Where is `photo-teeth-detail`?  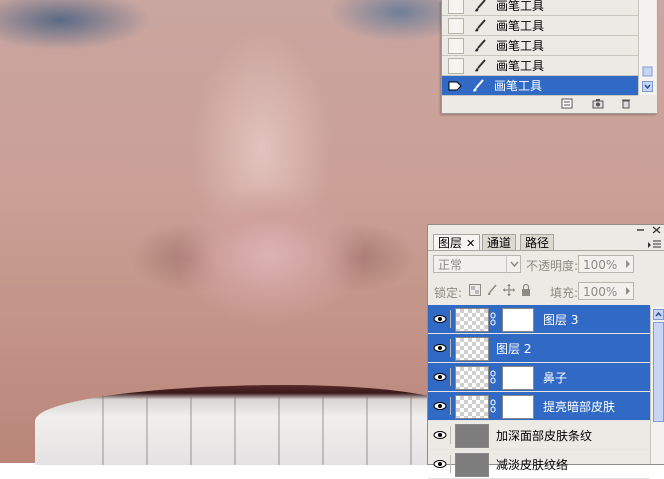 photo-teeth-detail is located at coordinates (250, 430).